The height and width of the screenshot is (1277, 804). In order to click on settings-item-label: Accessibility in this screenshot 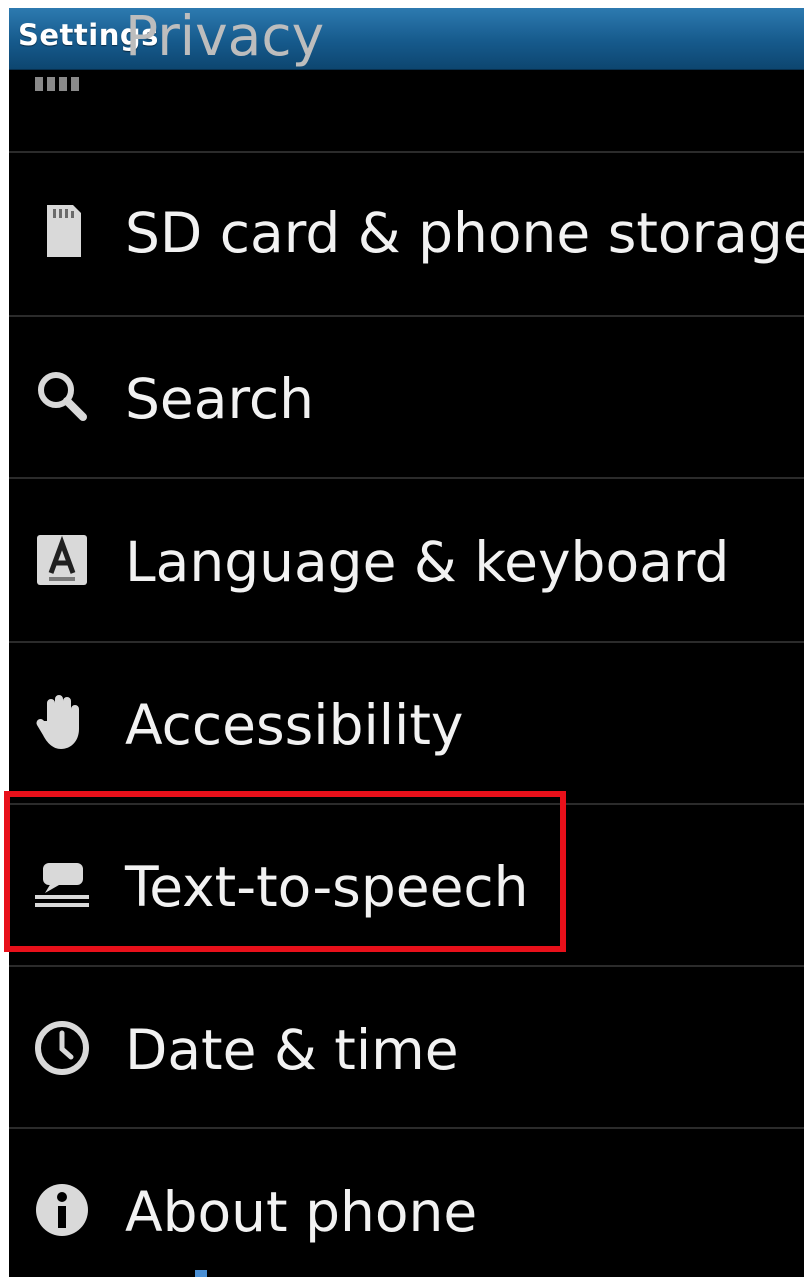, I will do `click(294, 725)`.